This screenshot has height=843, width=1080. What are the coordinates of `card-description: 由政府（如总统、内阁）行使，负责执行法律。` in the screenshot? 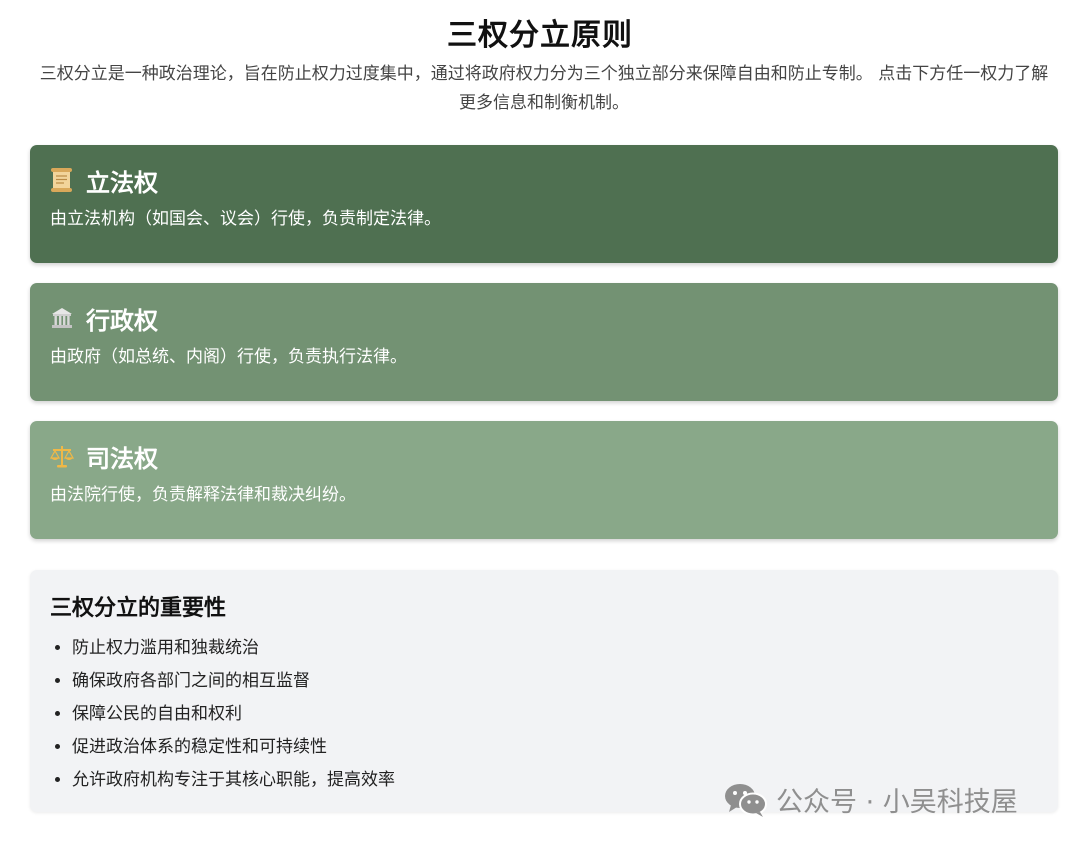 It's located at (228, 357).